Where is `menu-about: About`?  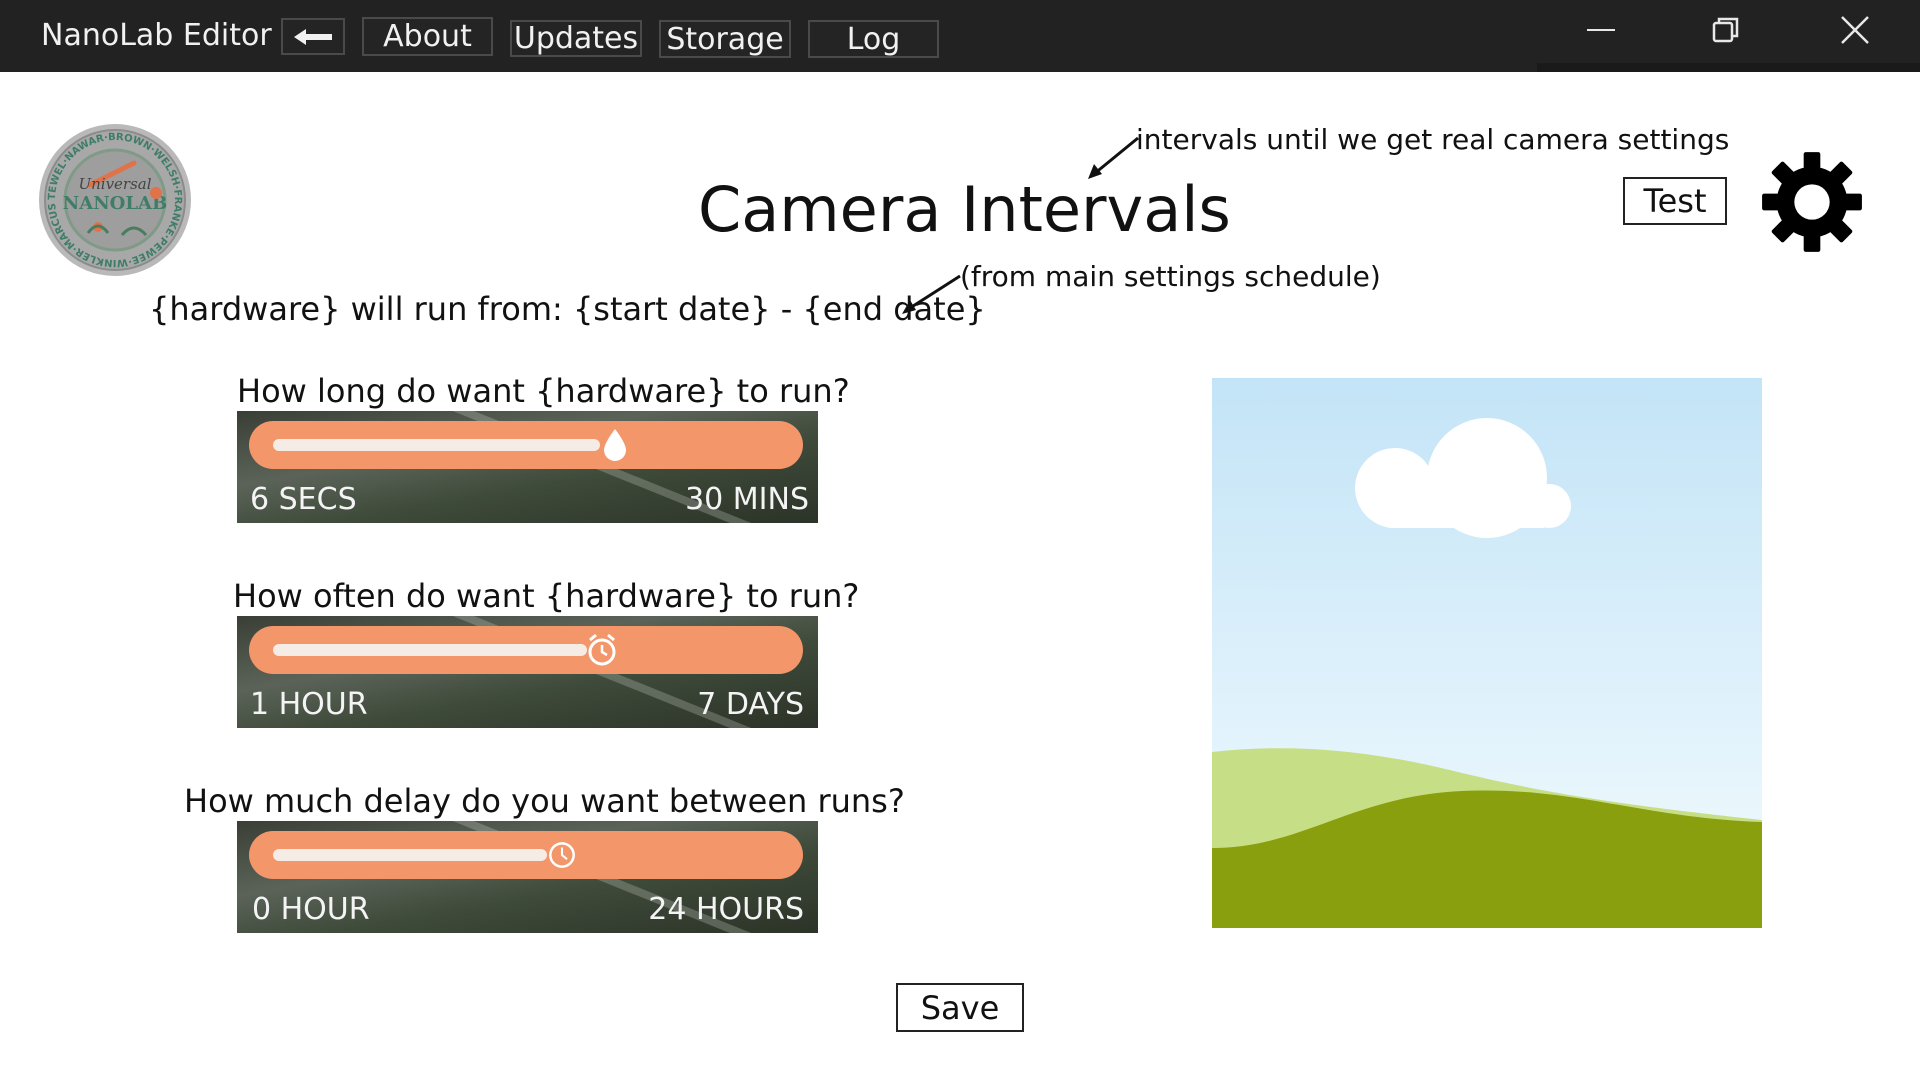 menu-about: About is located at coordinates (427, 36).